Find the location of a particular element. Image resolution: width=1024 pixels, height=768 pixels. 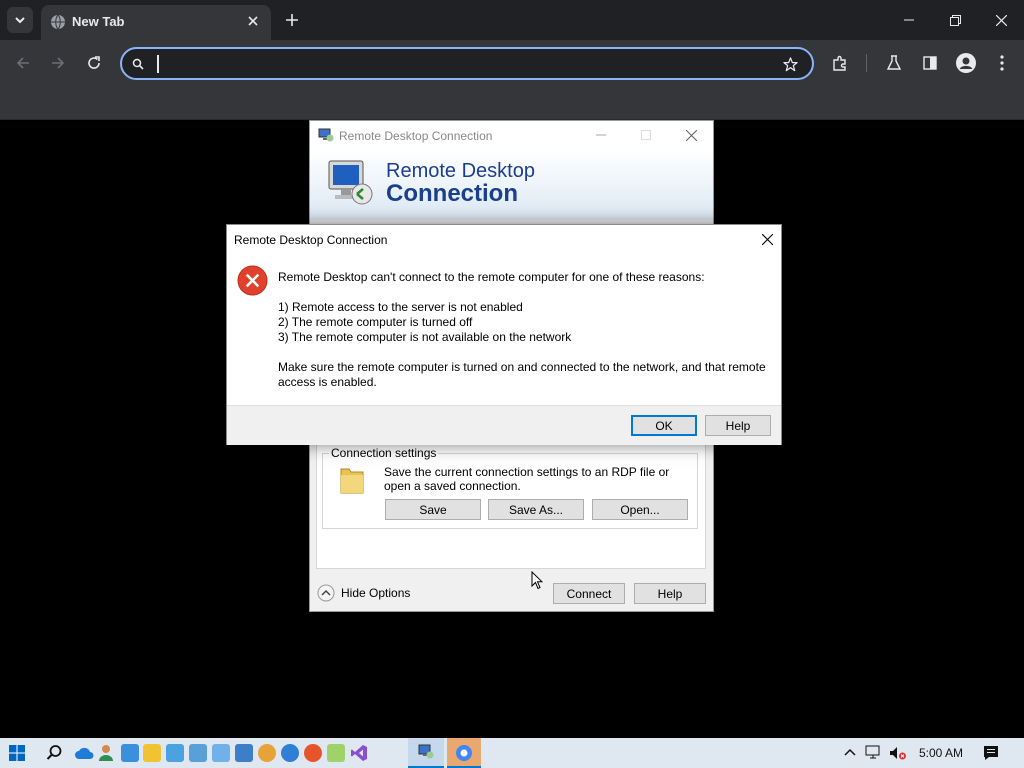

side-panel-button is located at coordinates (930, 63).